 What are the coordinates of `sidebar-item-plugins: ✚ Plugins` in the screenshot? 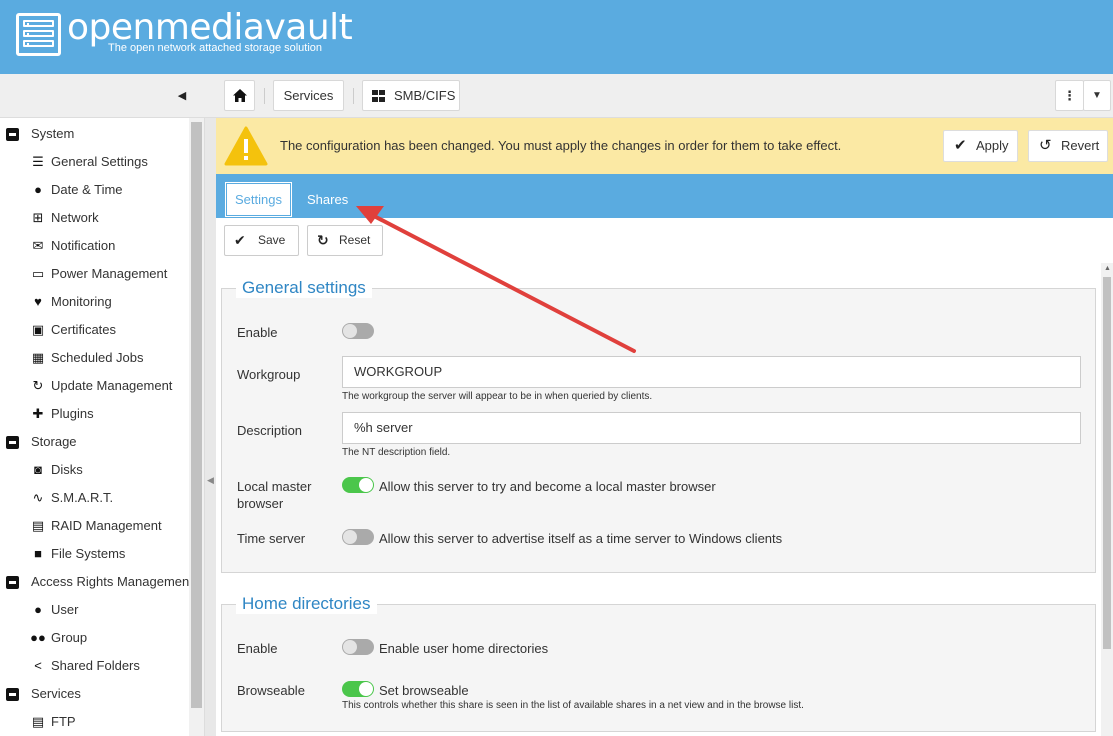 It's located at (94, 414).